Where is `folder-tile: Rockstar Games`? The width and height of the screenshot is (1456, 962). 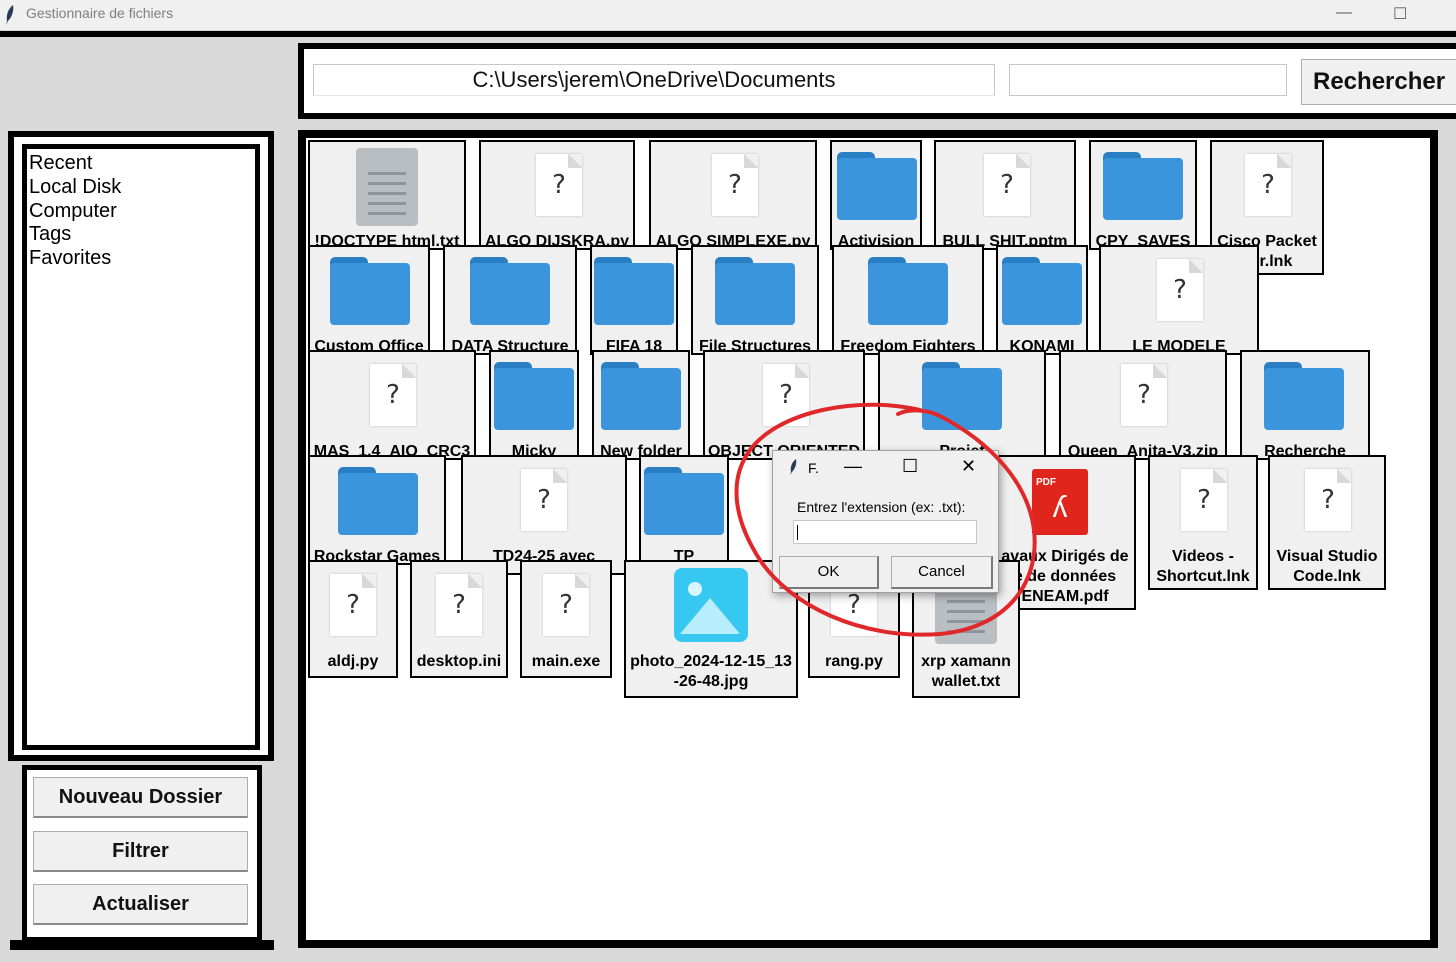
folder-tile: Rockstar Games is located at coordinates (377, 510).